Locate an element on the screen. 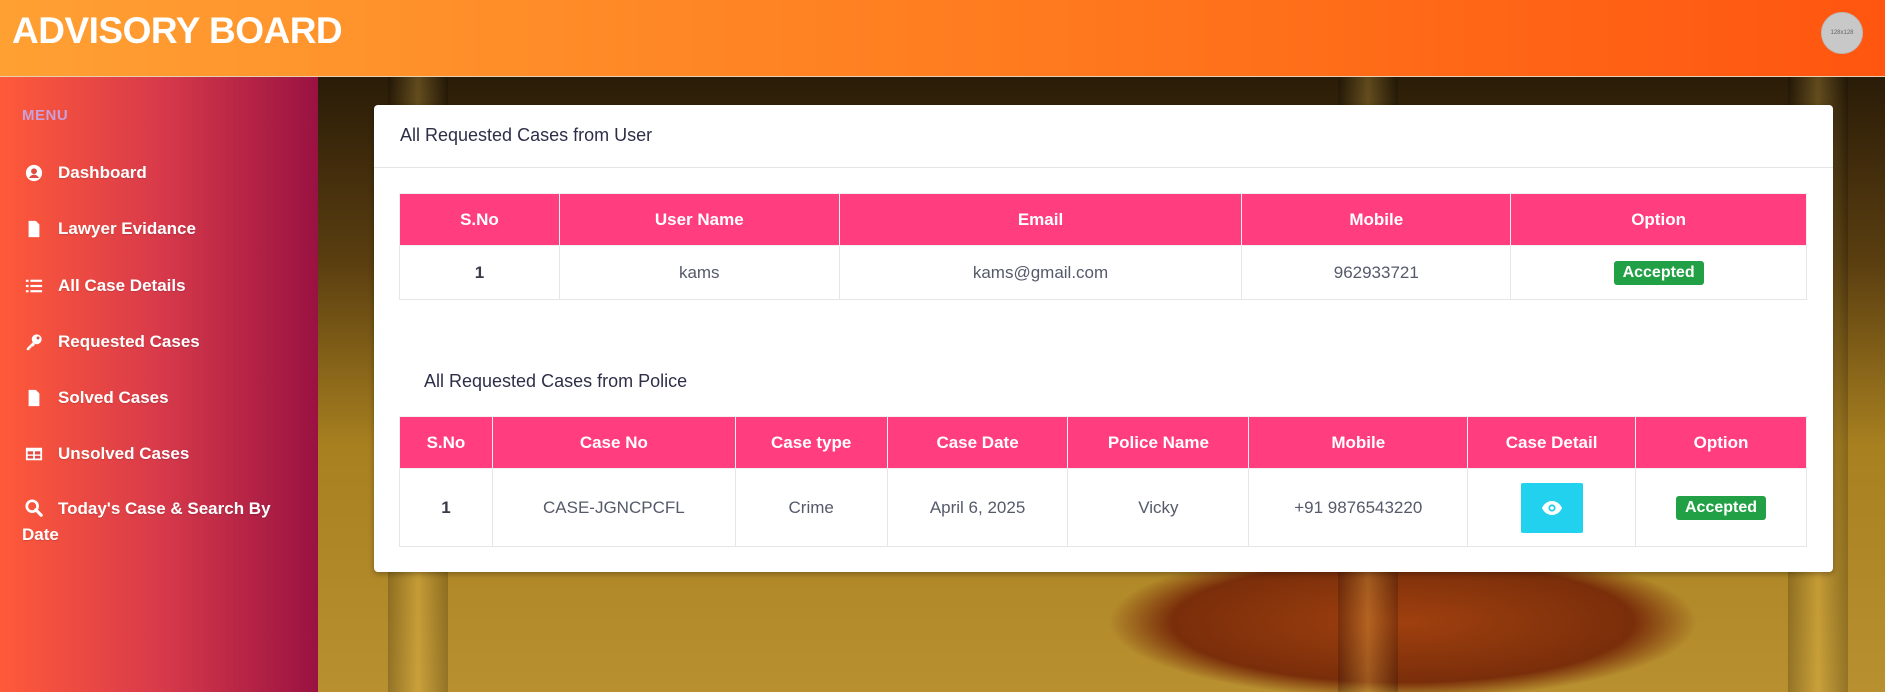 The width and height of the screenshot is (1885, 692). sidebar-item-solved-cases: Solved Cases is located at coordinates (95, 398).